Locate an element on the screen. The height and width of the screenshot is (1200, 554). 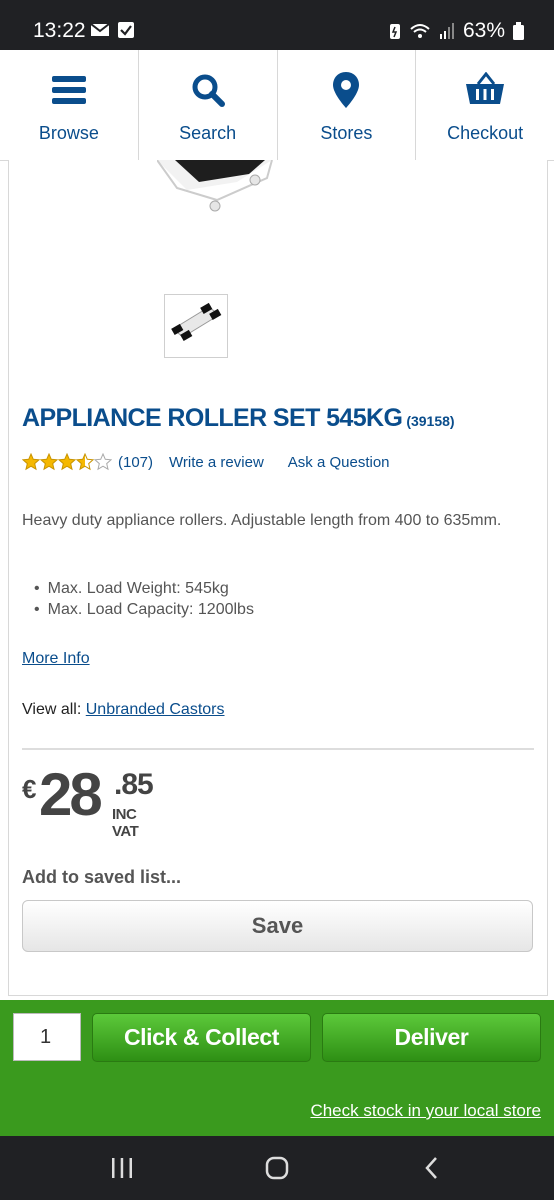
unbranded-castors-link: Unbranded Castors is located at coordinates (155, 709).